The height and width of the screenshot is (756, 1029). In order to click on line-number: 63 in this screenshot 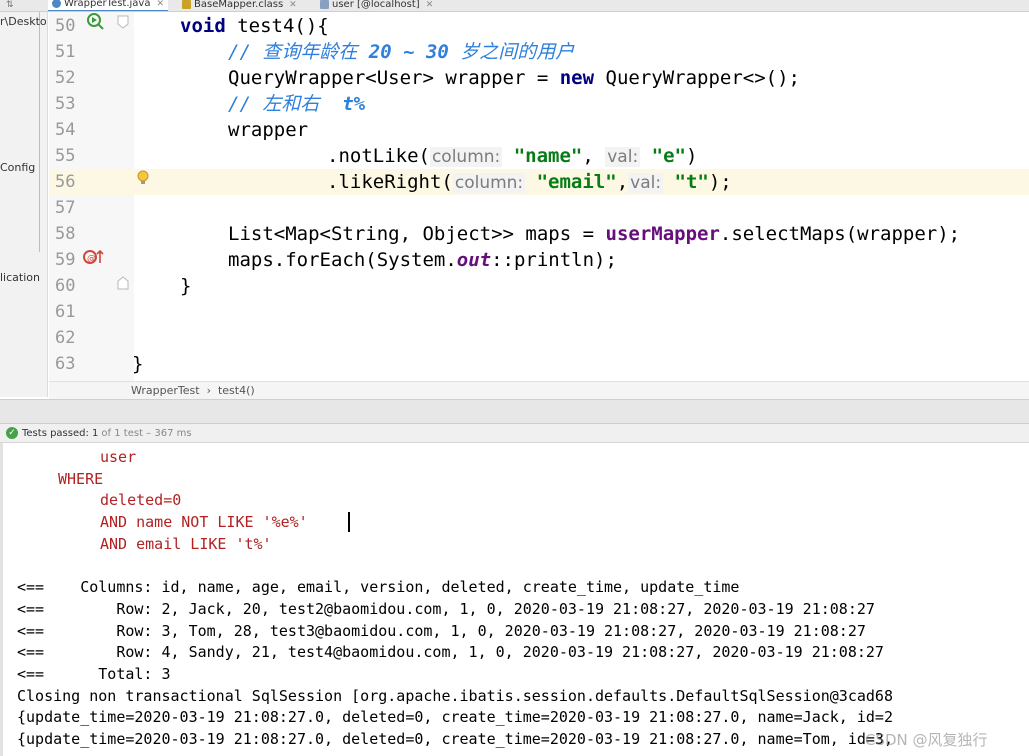, I will do `click(65, 364)`.